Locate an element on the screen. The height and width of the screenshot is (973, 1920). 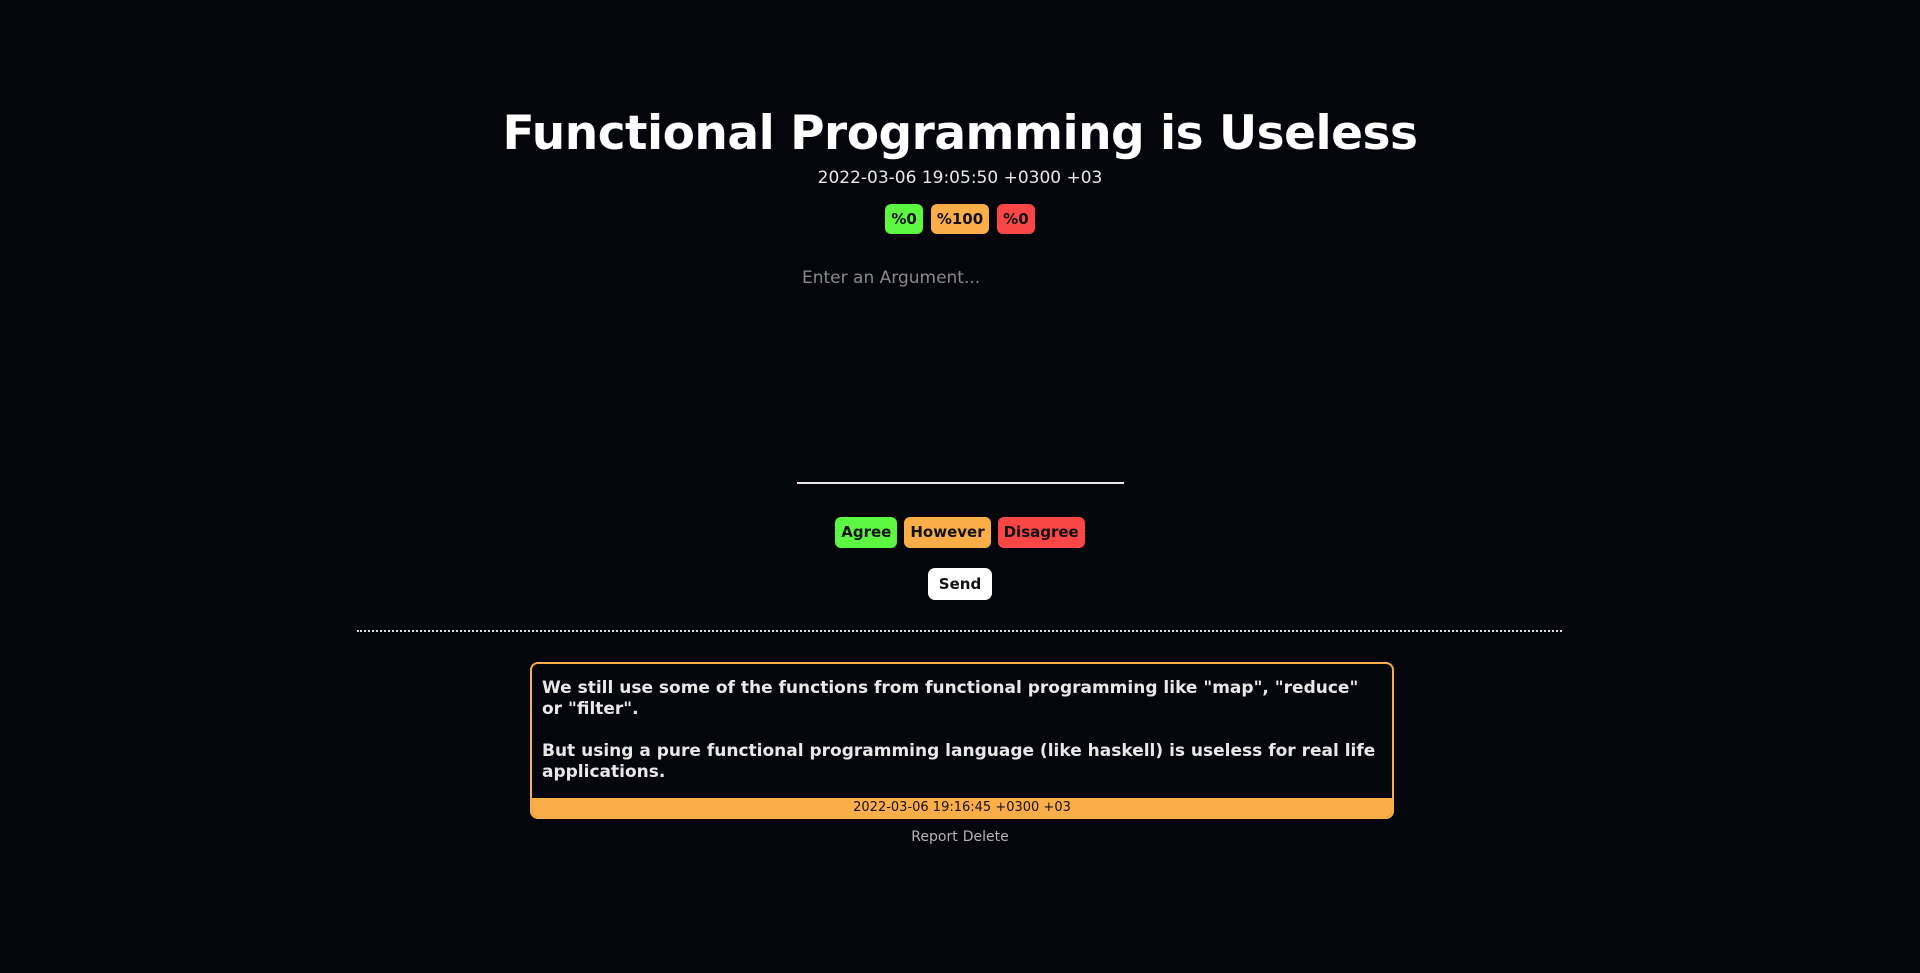
section-divider is located at coordinates (959, 631).